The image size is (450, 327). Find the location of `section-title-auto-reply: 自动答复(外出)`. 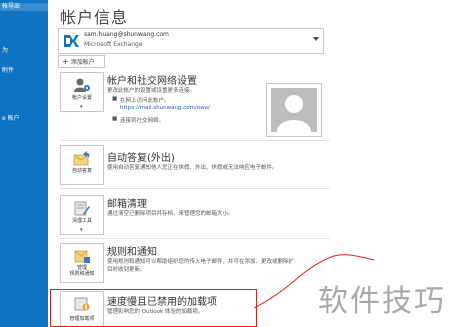

section-title-auto-reply: 自动答复(外出) is located at coordinates (141, 158).